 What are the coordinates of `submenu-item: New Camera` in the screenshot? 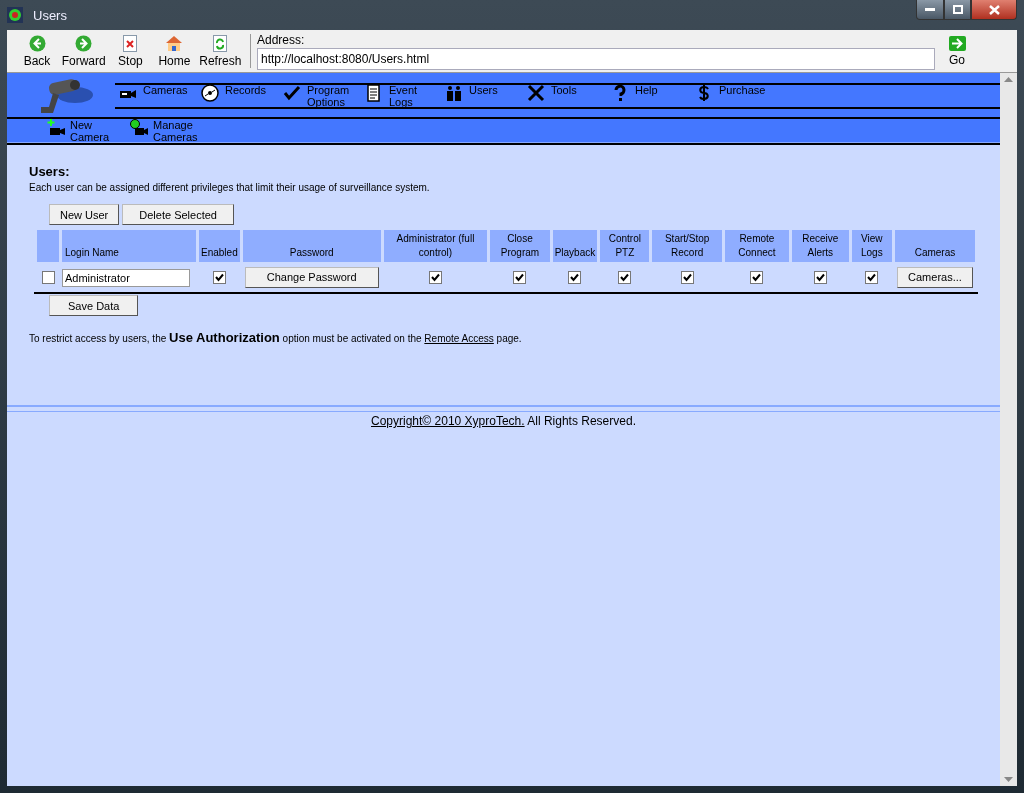 It's located at (81, 131).